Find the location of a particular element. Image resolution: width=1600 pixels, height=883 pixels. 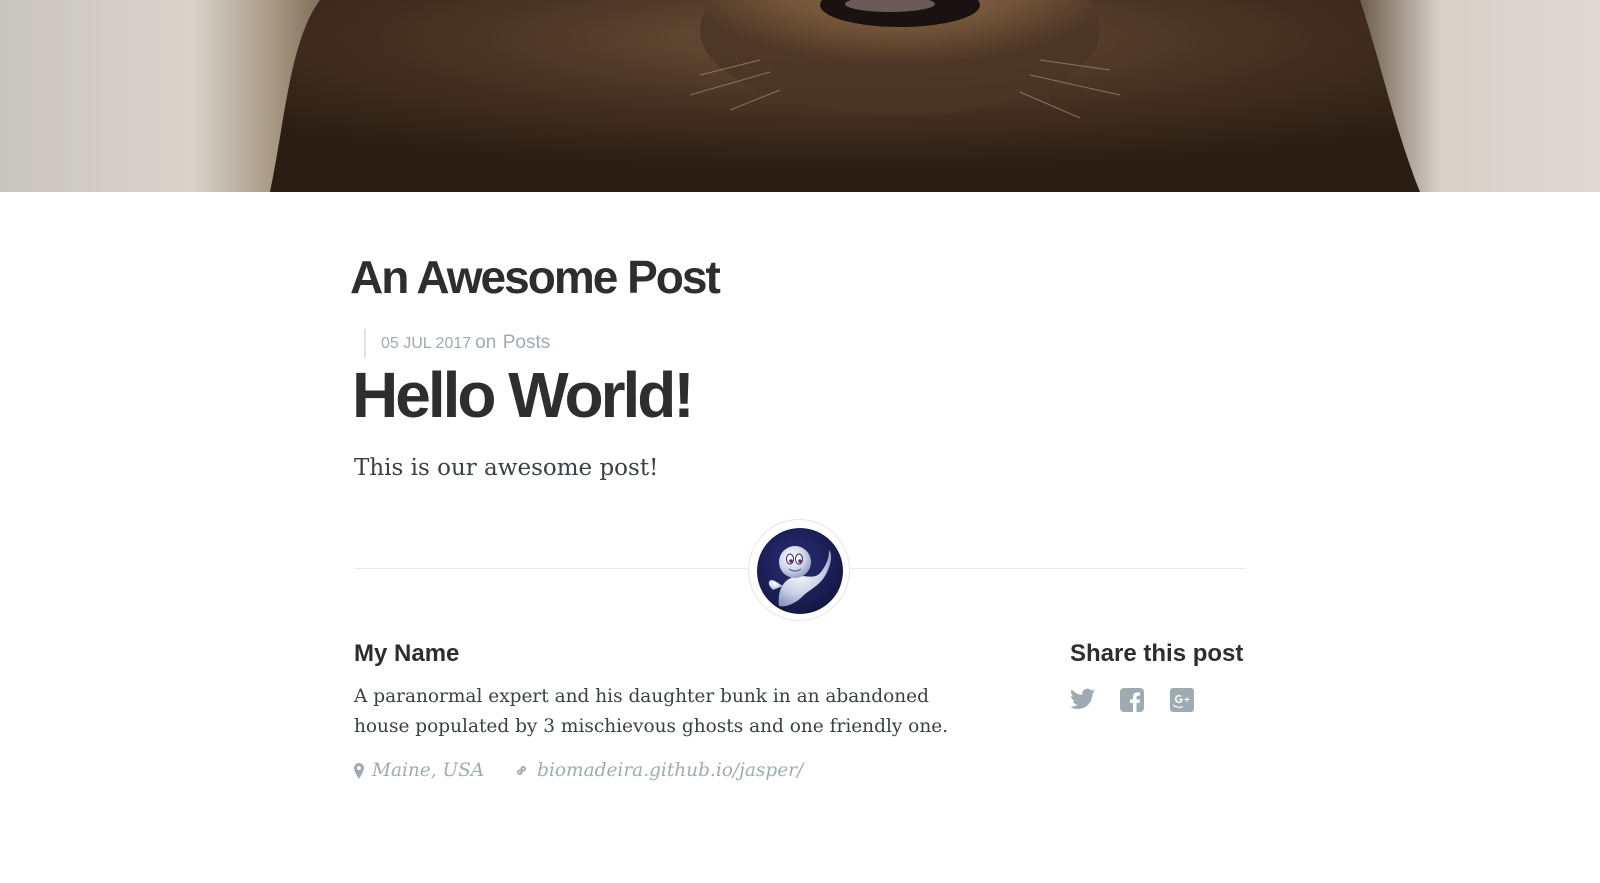

post-header-title: An Awesome Post is located at coordinates (535, 277).